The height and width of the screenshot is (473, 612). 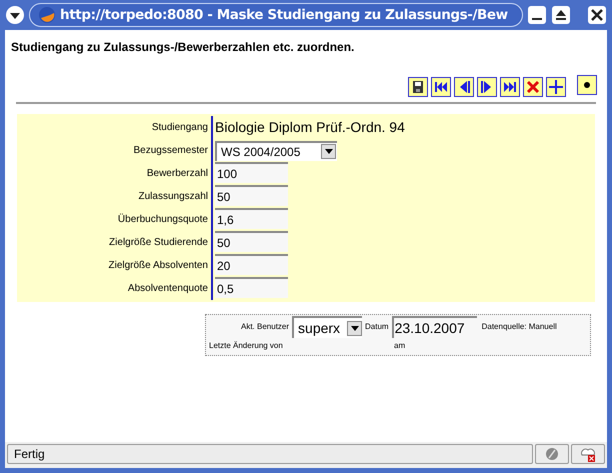 I want to click on grid-icon, so click(x=556, y=87).